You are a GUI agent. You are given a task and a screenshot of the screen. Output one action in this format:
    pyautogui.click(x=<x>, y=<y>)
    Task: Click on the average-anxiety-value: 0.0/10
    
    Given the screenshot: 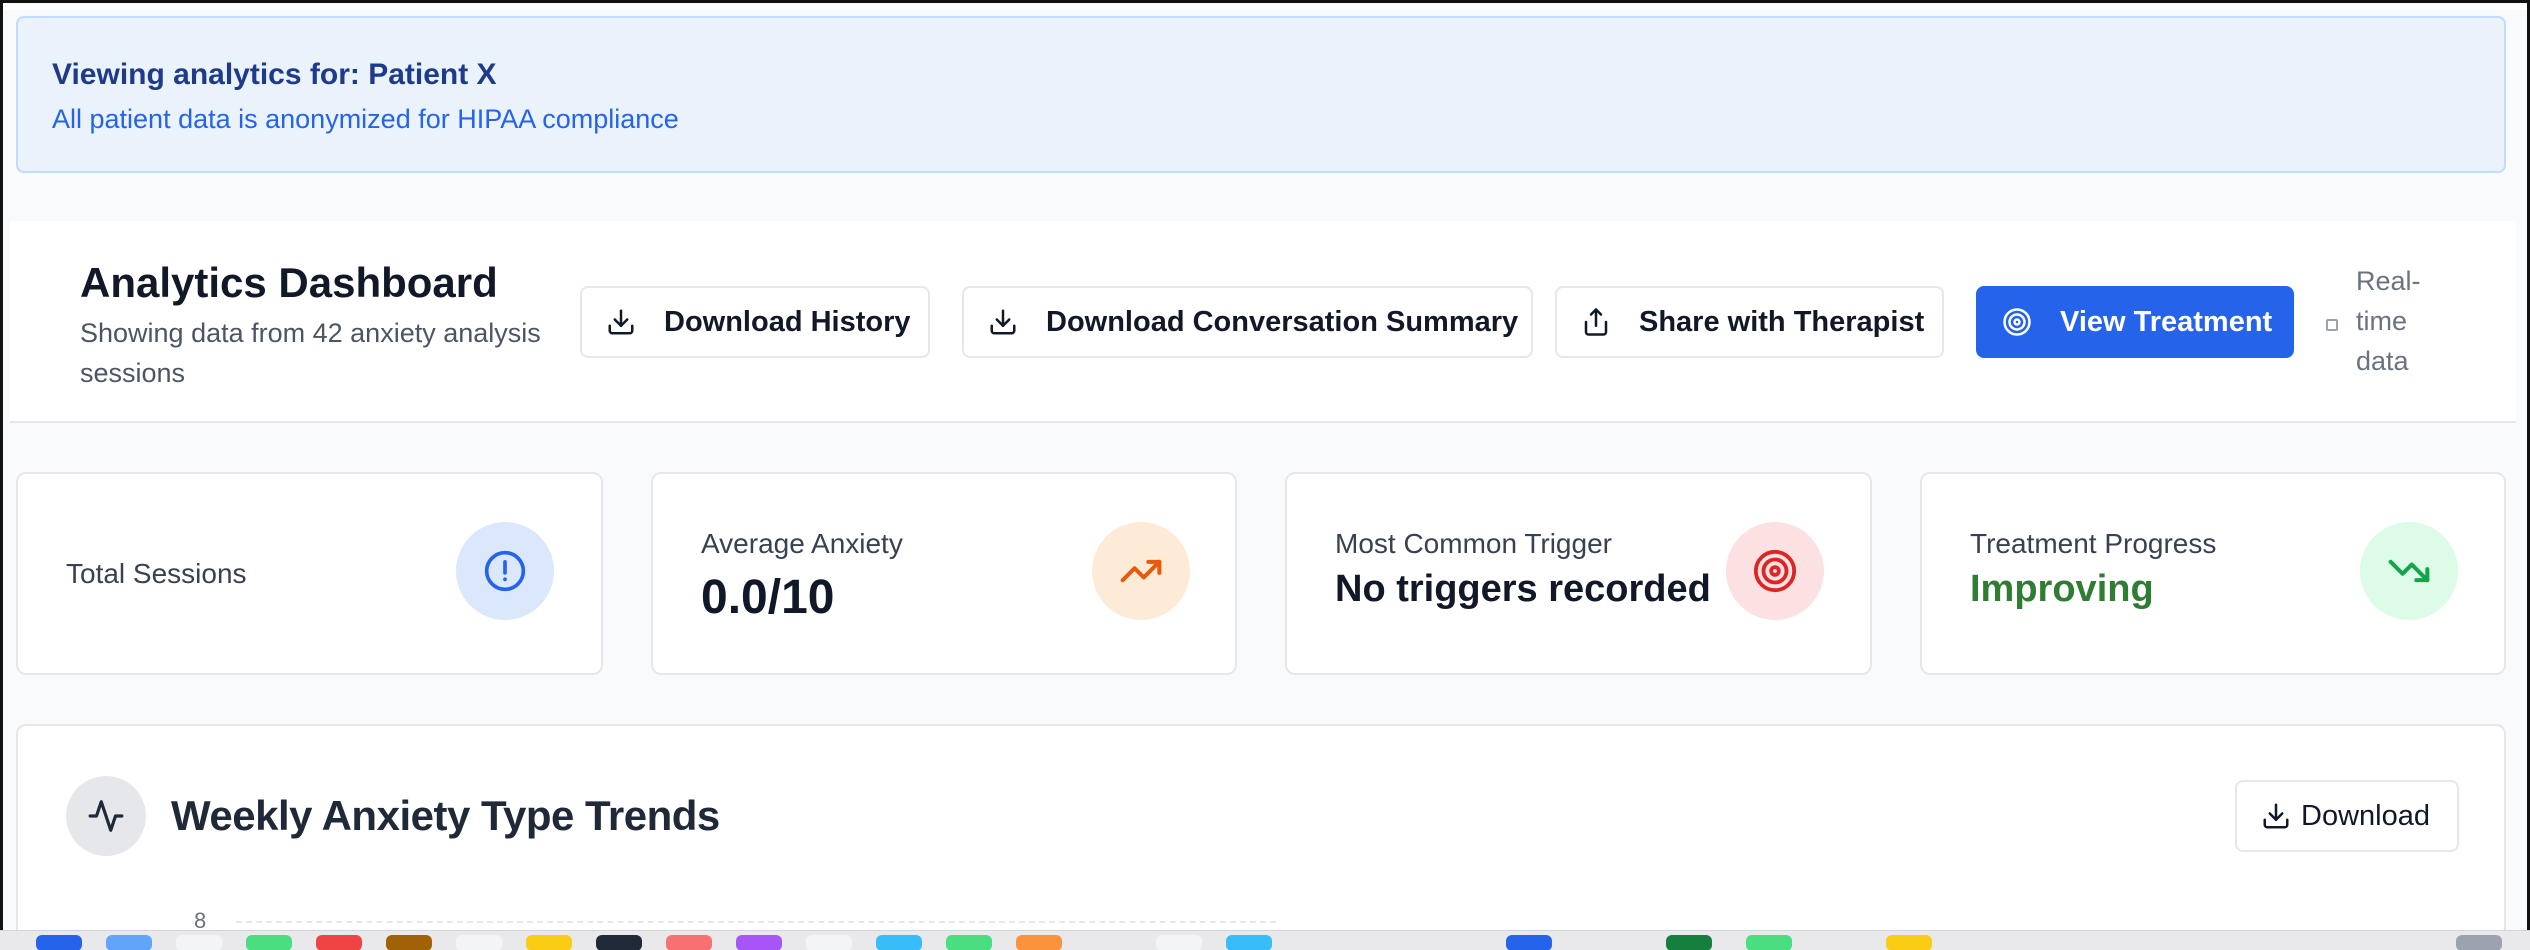 What is the action you would take?
    pyautogui.click(x=768, y=597)
    